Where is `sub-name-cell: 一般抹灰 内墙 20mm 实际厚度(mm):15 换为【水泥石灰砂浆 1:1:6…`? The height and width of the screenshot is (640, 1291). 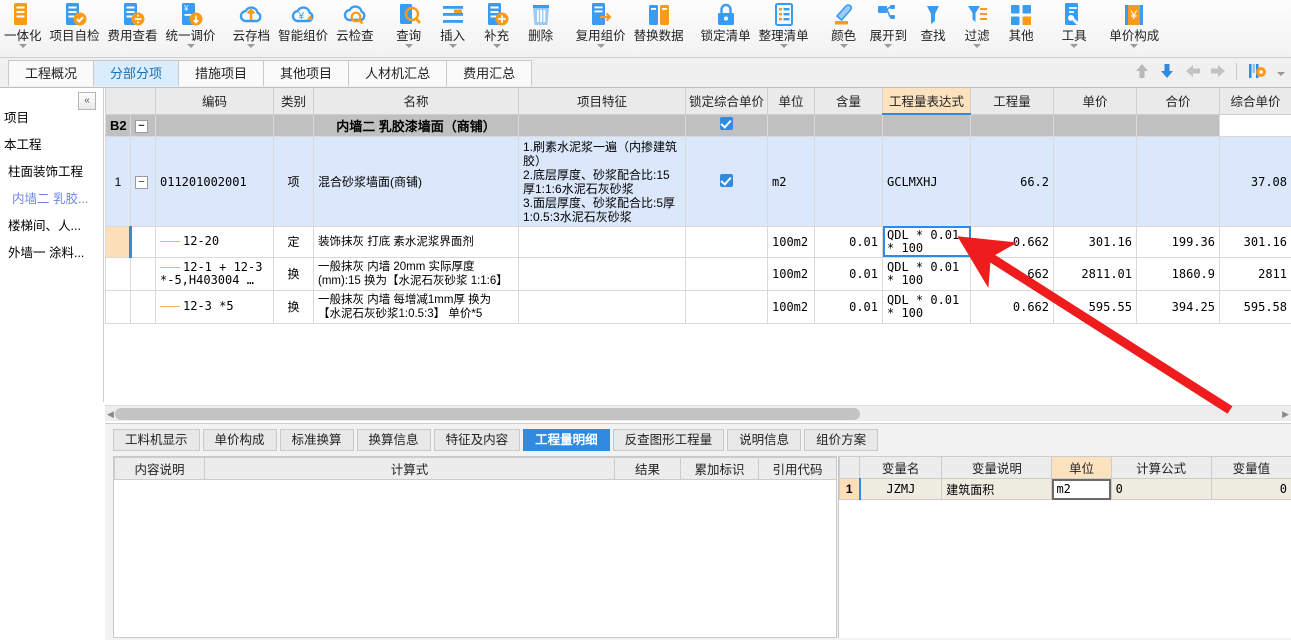 sub-name-cell: 一般抹灰 内墙 20mm 实际厚度(mm):15 换为【水泥石灰砂浆 1:1:6… is located at coordinates (416, 273).